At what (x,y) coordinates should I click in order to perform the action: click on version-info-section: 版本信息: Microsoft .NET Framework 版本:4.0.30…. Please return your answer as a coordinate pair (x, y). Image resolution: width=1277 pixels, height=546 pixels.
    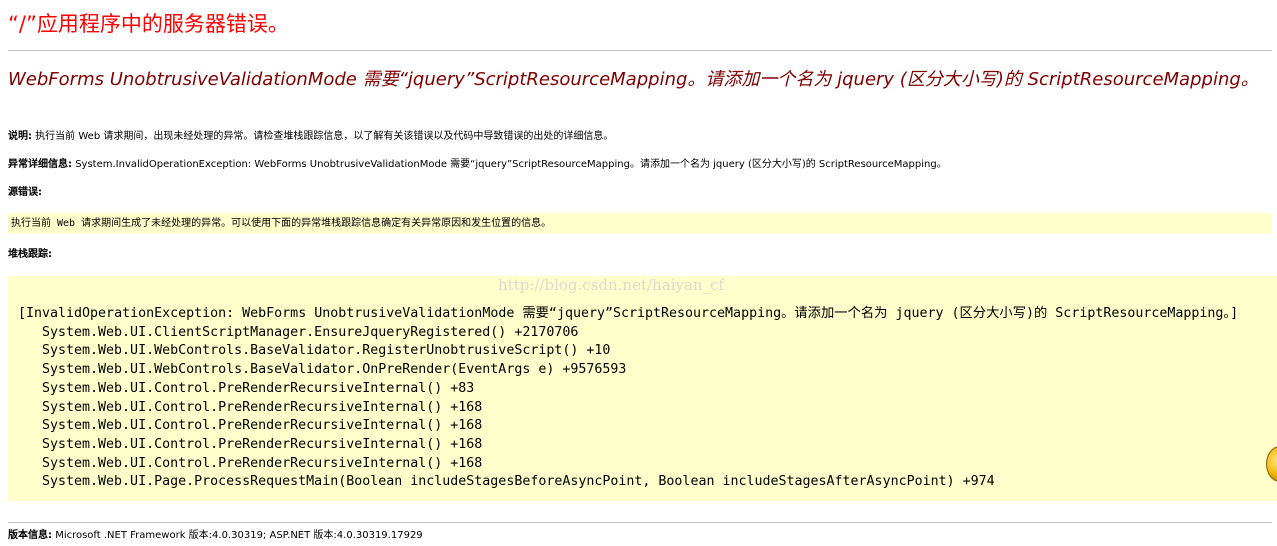
    Looking at the image, I should click on (215, 535).